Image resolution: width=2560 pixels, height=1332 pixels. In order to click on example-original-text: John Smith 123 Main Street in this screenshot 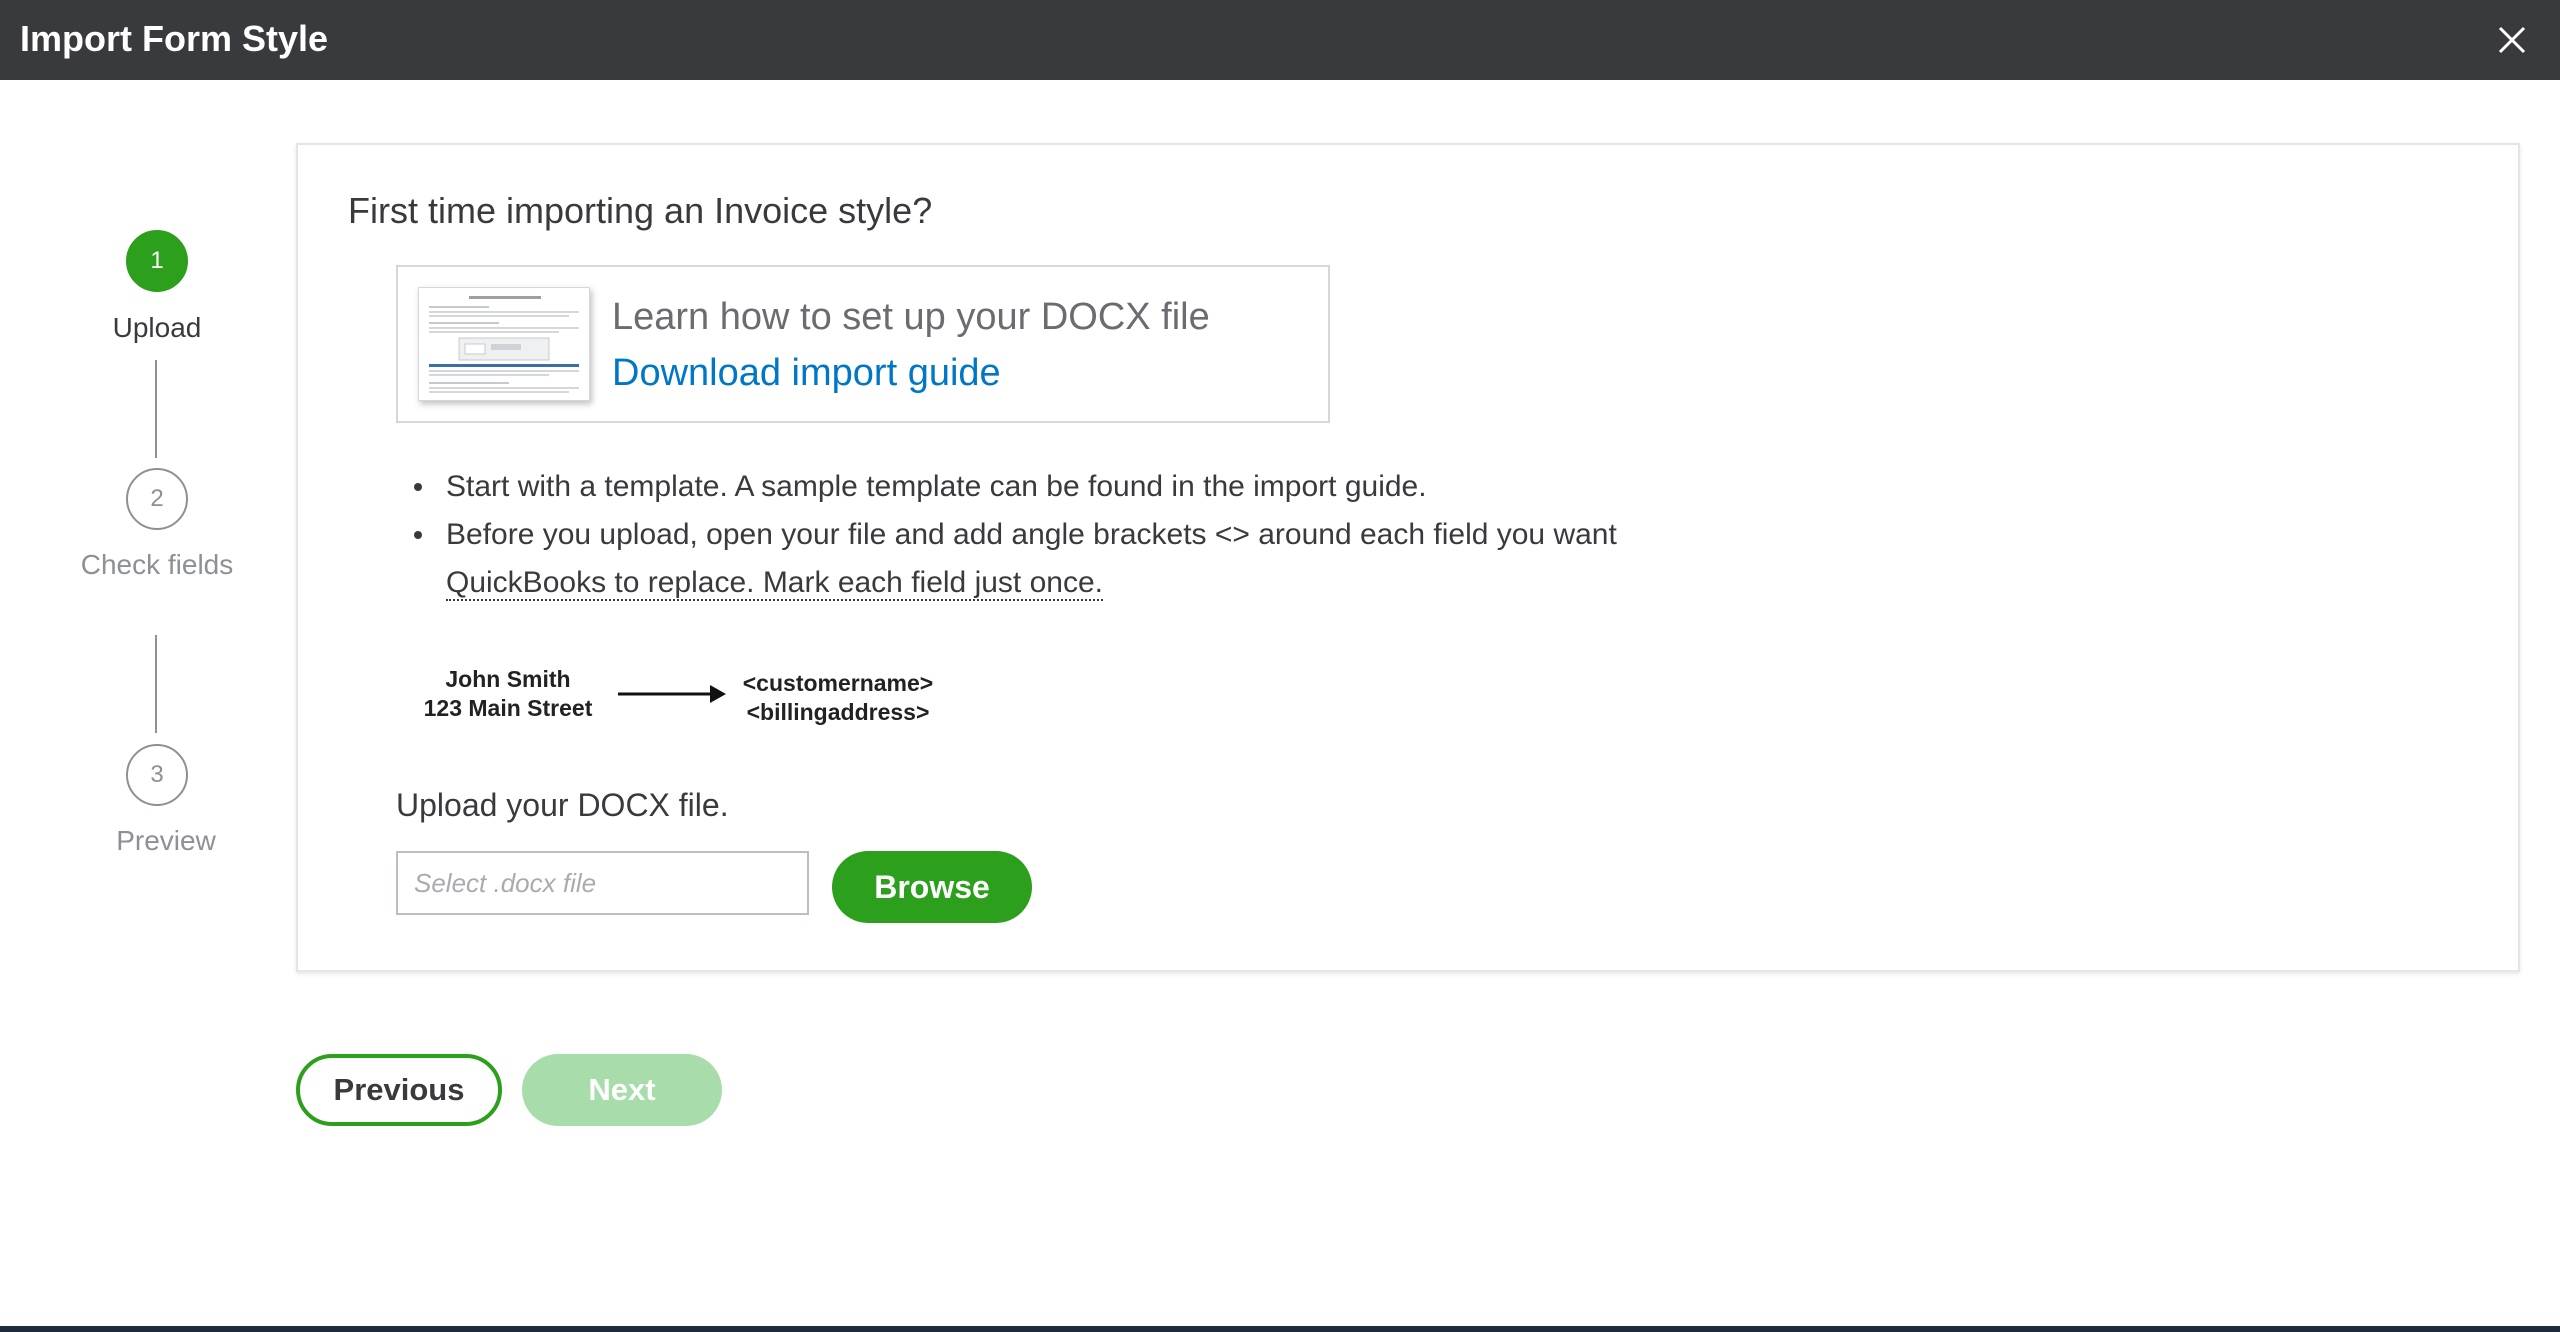, I will do `click(508, 694)`.